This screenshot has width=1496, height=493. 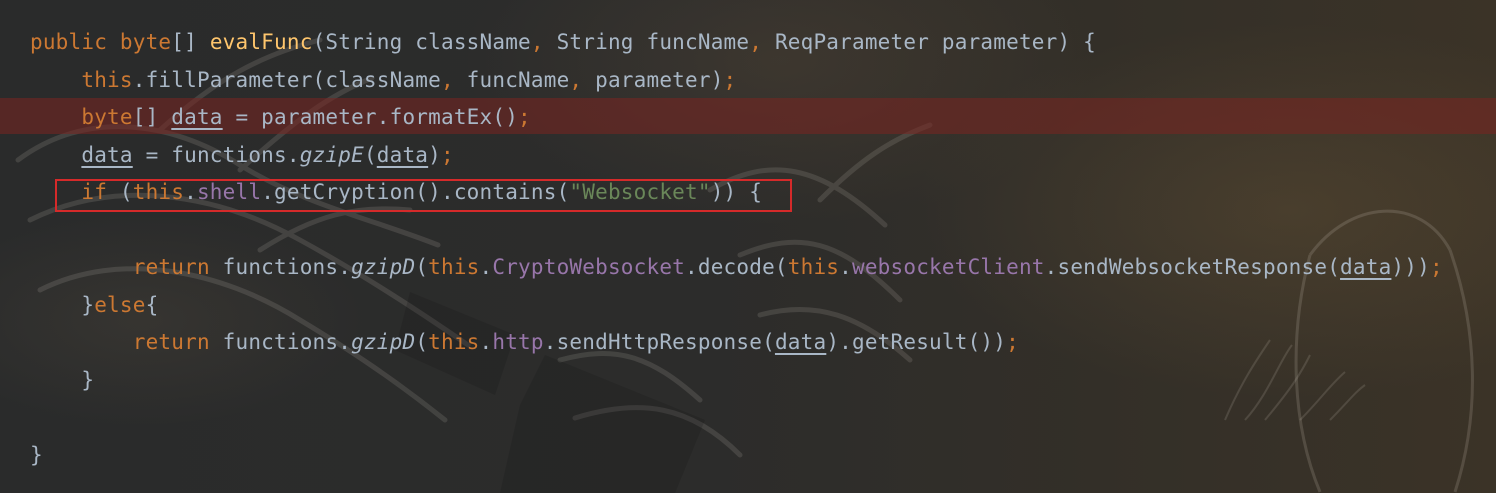 I want to click on code-token: ReqParameter parameter) {, so click(x=935, y=42).